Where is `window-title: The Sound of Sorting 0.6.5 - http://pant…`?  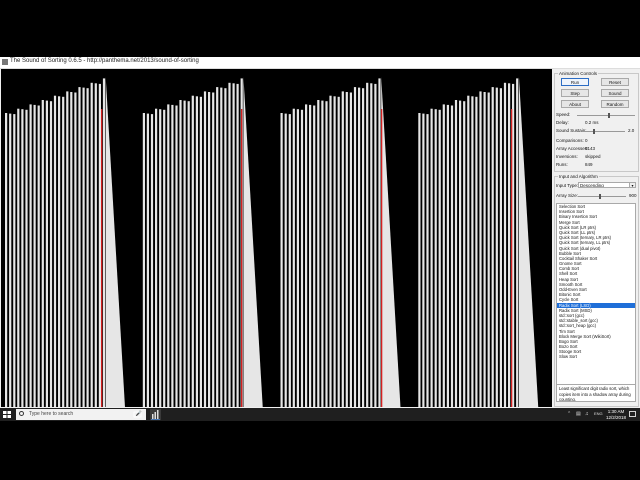
window-title: The Sound of Sorting 0.6.5 - http://pant… is located at coordinates (104, 61).